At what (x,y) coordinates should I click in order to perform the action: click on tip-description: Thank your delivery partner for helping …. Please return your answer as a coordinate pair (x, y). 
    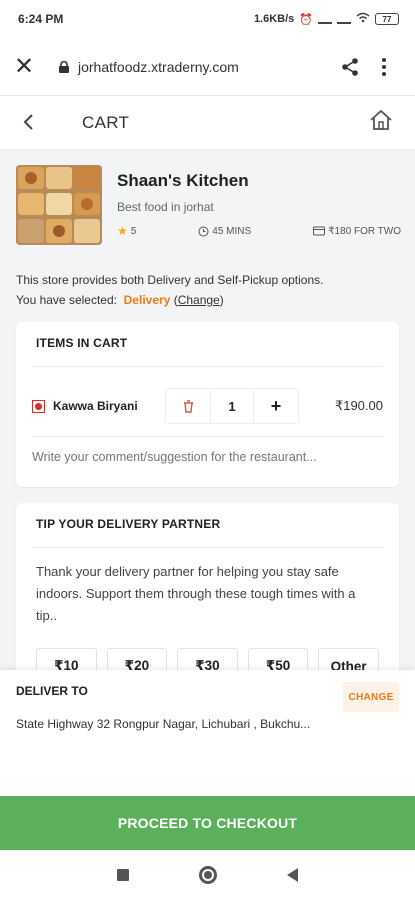
    Looking at the image, I should click on (196, 593).